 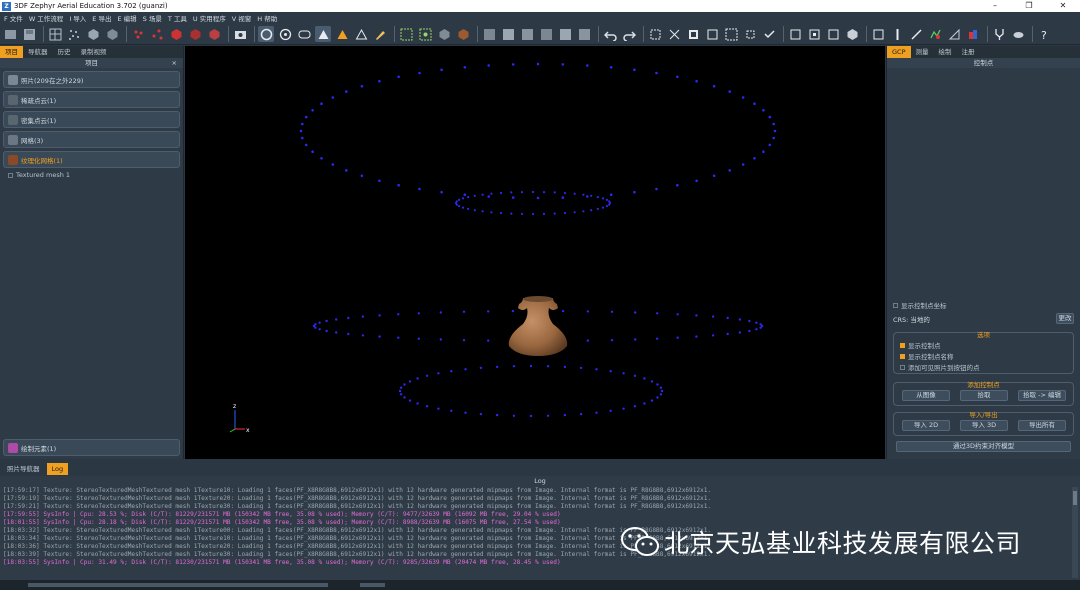 What do you see at coordinates (1044, 34) in the screenshot?
I see `help-icon: ?` at bounding box center [1044, 34].